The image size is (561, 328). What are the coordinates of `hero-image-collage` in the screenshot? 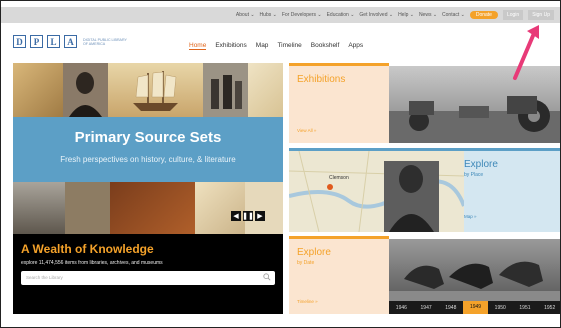 It's located at (148, 90).